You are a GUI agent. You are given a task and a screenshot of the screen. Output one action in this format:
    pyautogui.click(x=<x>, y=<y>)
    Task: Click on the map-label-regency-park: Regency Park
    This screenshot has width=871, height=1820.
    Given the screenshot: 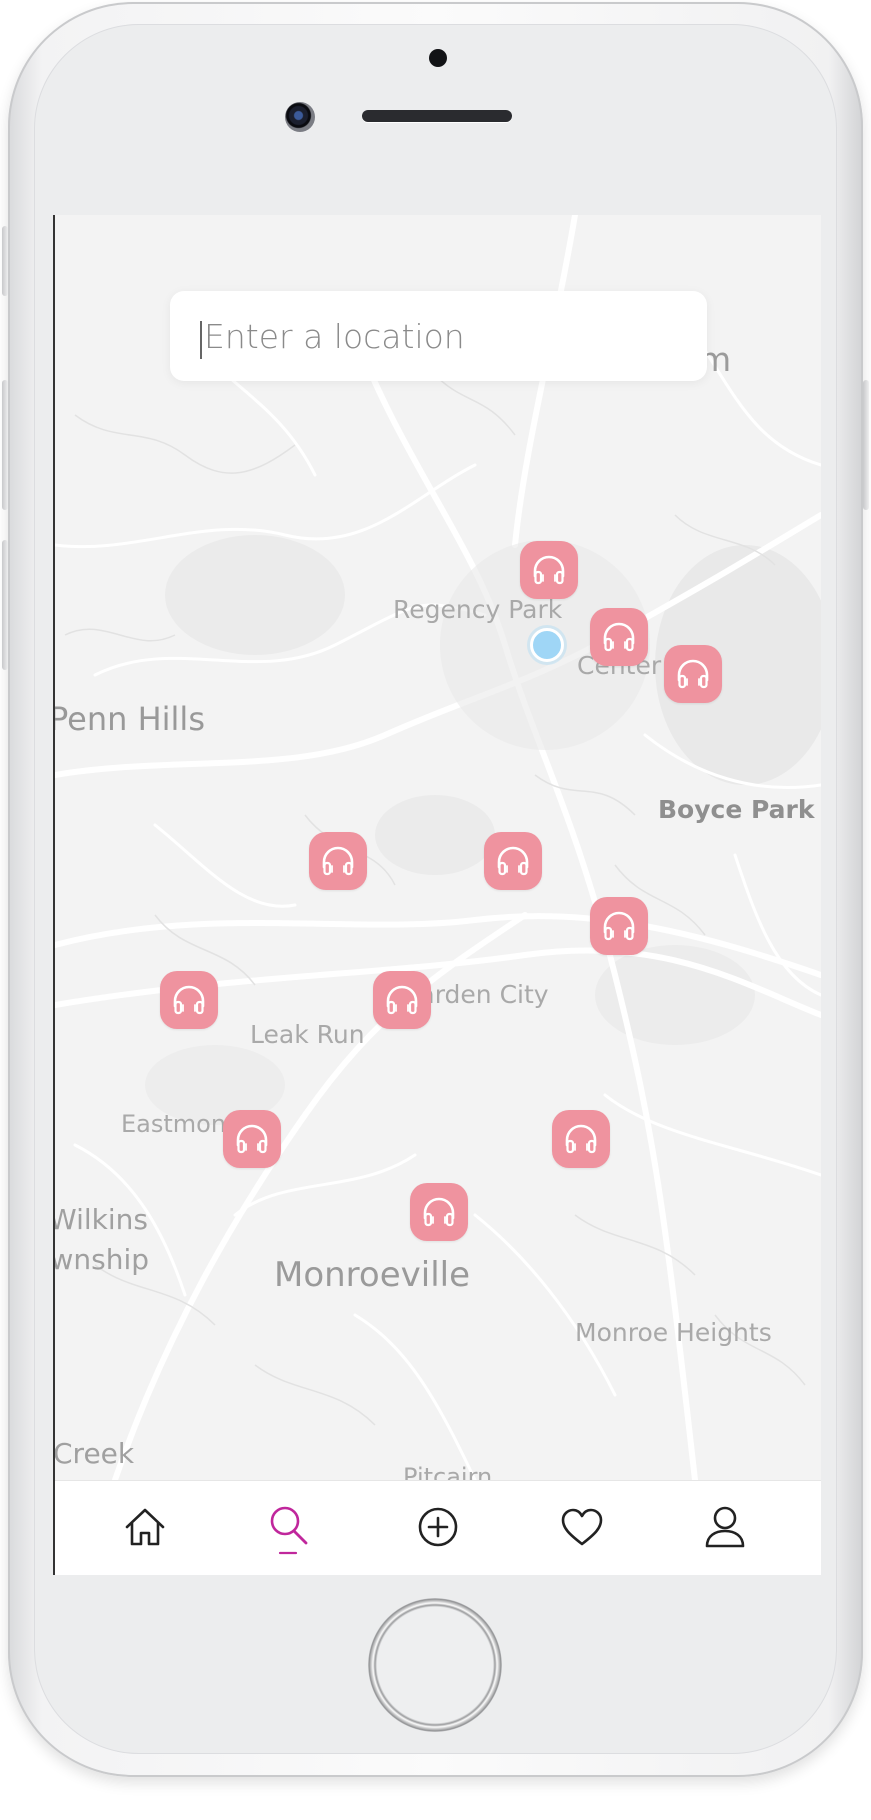 What is the action you would take?
    pyautogui.click(x=478, y=609)
    